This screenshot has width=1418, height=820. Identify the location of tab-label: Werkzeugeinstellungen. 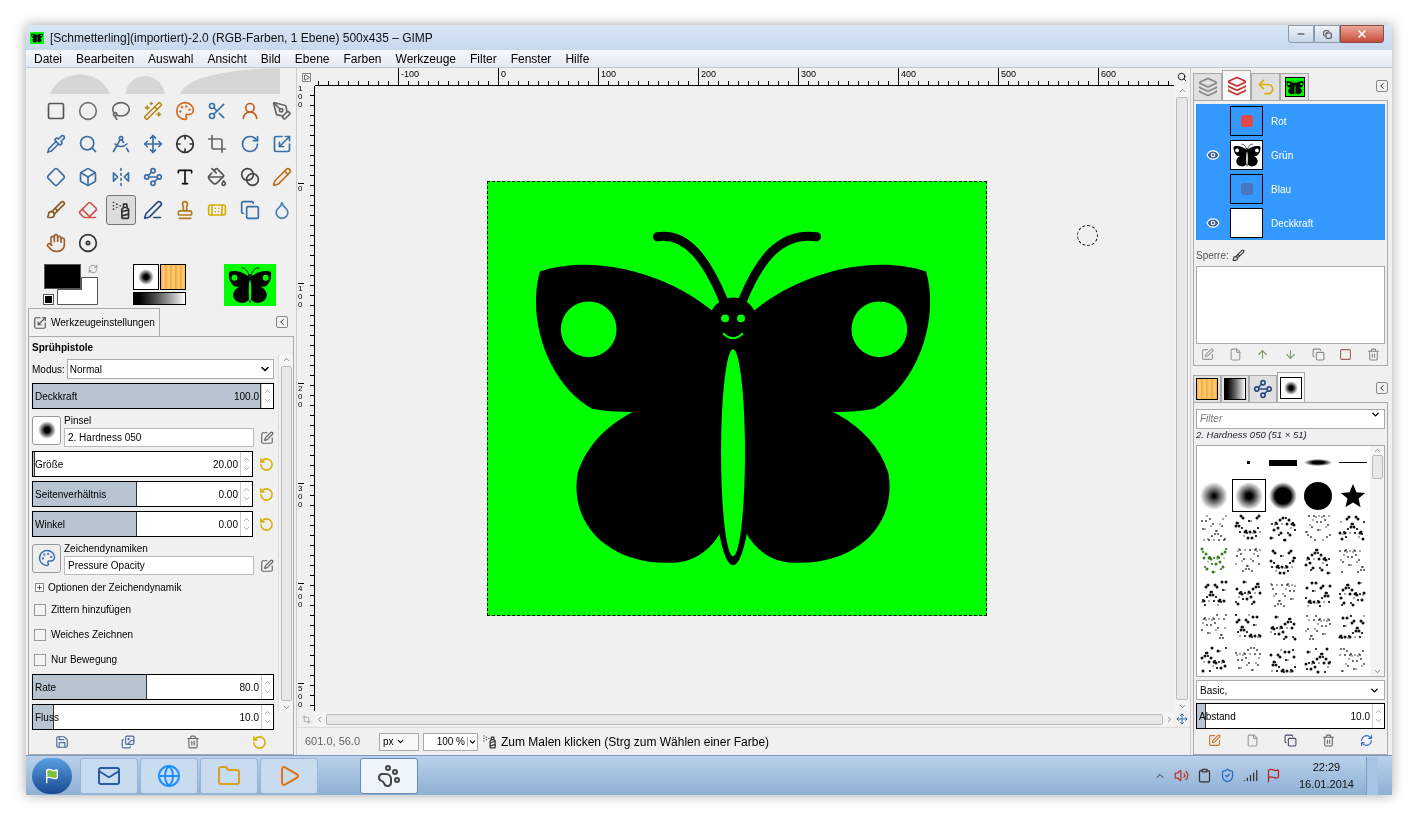
(103, 323).